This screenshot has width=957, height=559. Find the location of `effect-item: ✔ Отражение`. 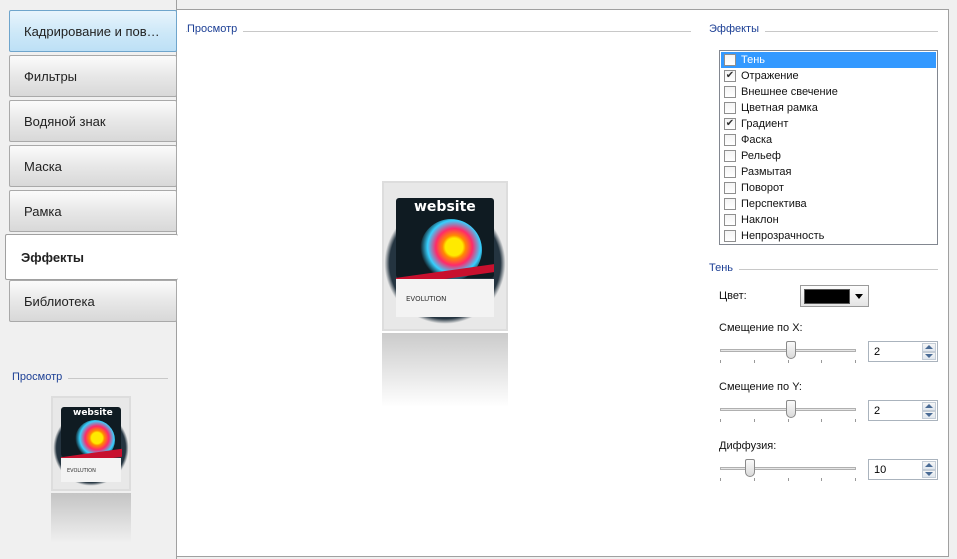

effect-item: ✔ Отражение is located at coordinates (828, 76).